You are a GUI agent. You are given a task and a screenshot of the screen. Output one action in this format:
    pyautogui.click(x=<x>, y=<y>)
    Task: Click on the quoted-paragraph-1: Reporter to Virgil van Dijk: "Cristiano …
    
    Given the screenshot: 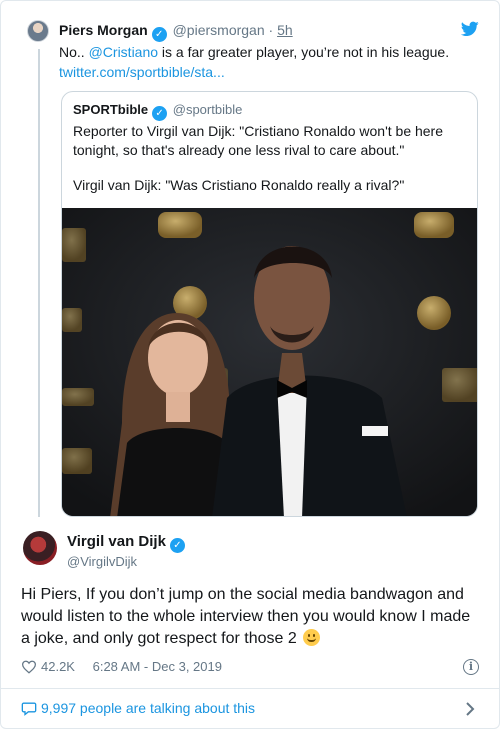 What is the action you would take?
    pyautogui.click(x=258, y=140)
    